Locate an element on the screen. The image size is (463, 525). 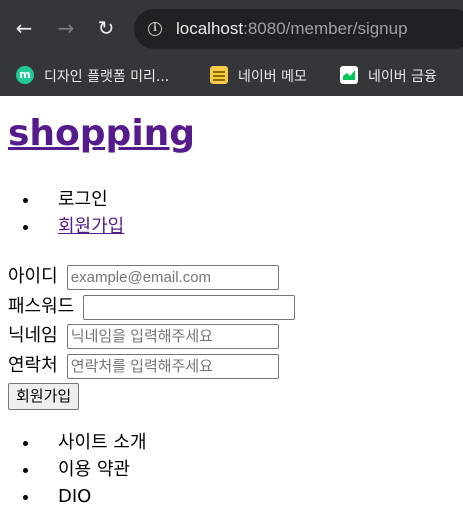
memo-icon is located at coordinates (219, 75).